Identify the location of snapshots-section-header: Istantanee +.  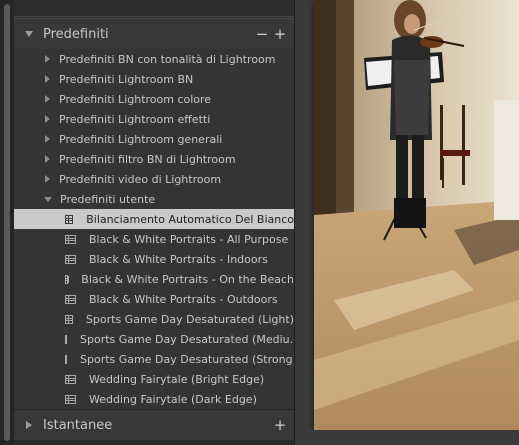
(154, 425).